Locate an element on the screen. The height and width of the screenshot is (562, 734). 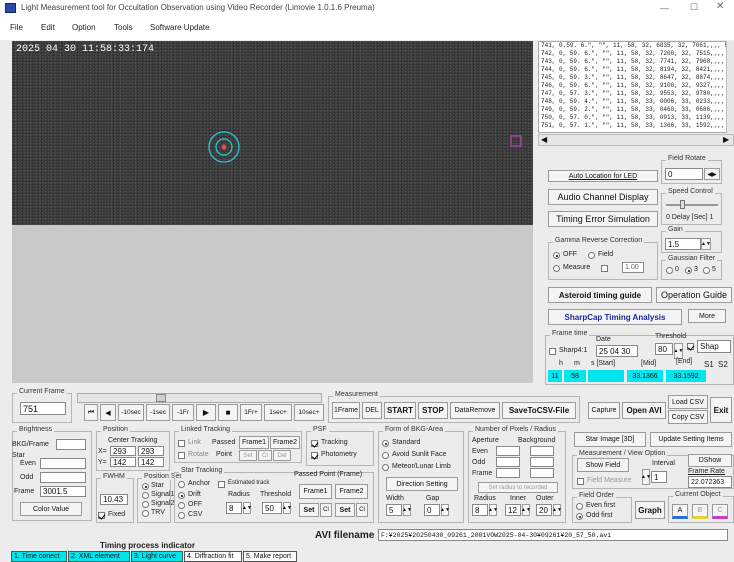
operation-guide-button: Operation Guide is located at coordinates (694, 295).